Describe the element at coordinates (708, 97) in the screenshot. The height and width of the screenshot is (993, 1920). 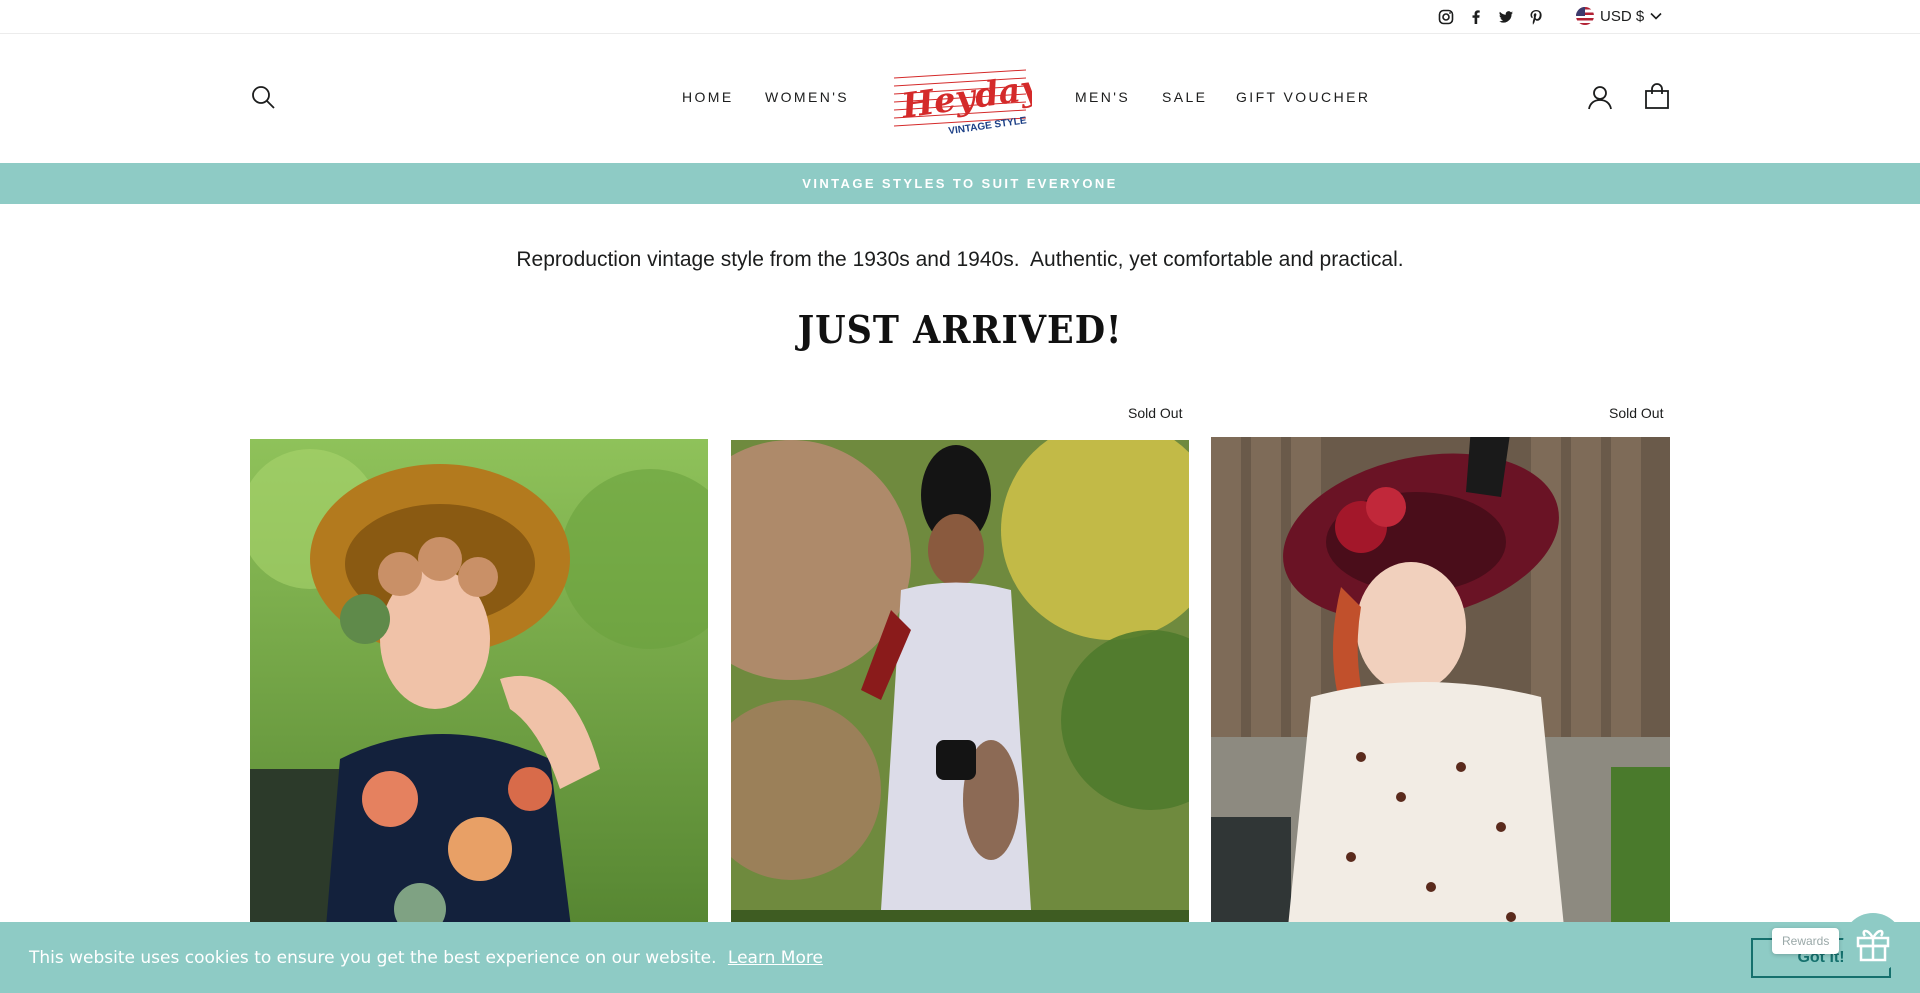
I see `nav-home: HOME` at that location.